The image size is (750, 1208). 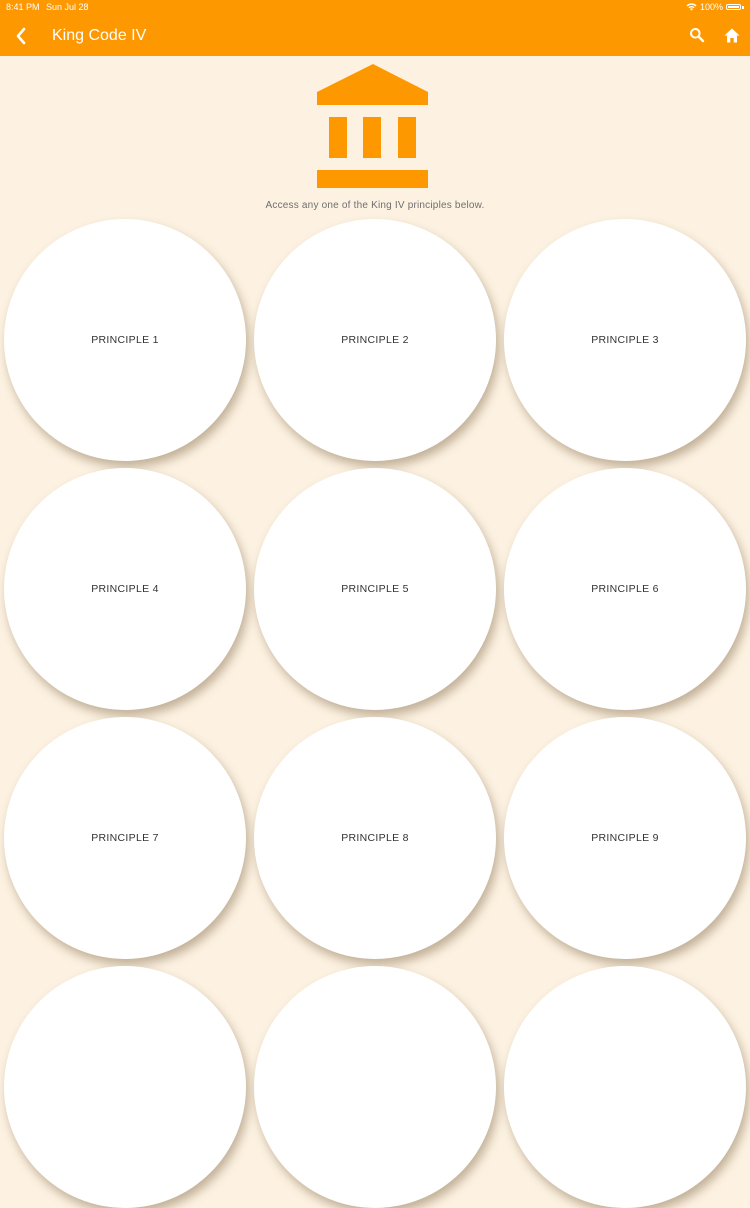 I want to click on home-icon, so click(x=732, y=35).